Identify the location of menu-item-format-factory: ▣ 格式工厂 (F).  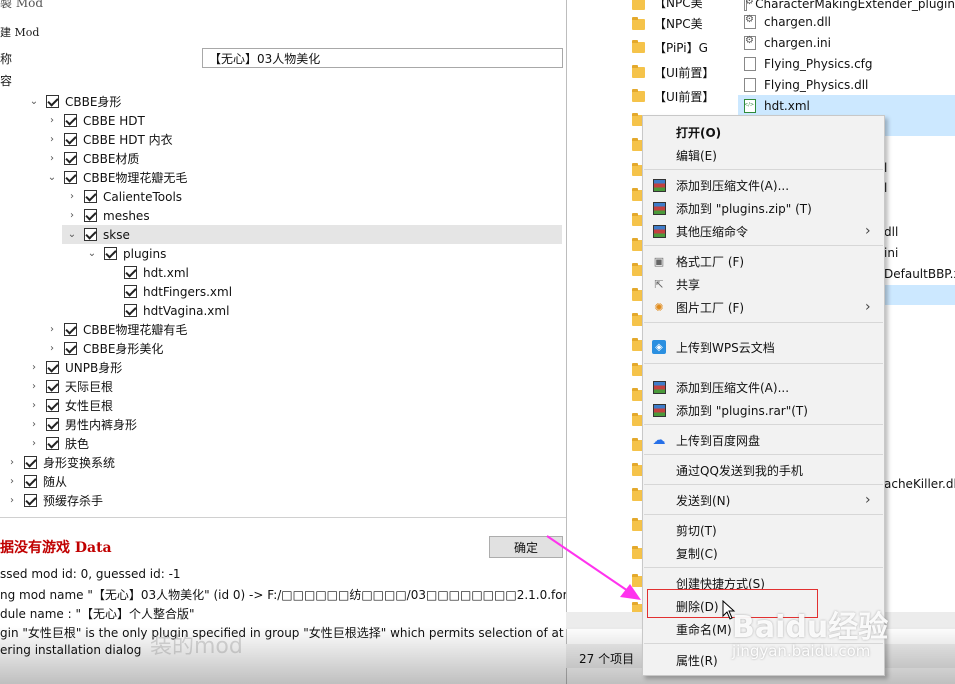
(763, 261).